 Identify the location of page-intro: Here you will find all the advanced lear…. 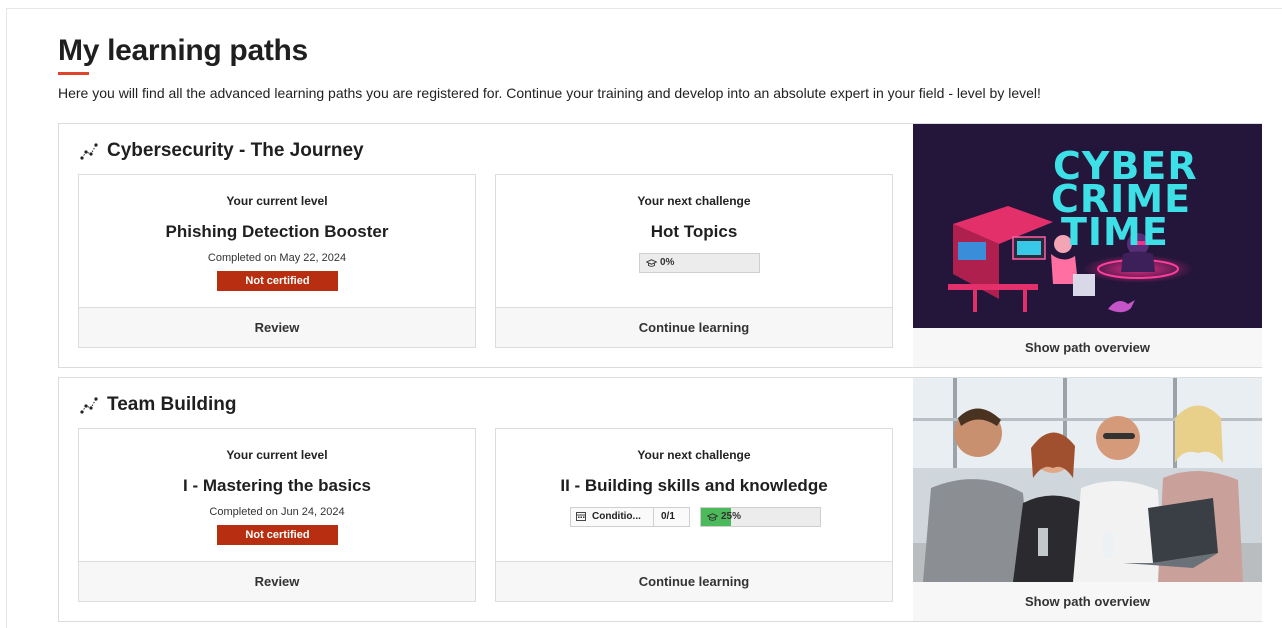
(549, 93).